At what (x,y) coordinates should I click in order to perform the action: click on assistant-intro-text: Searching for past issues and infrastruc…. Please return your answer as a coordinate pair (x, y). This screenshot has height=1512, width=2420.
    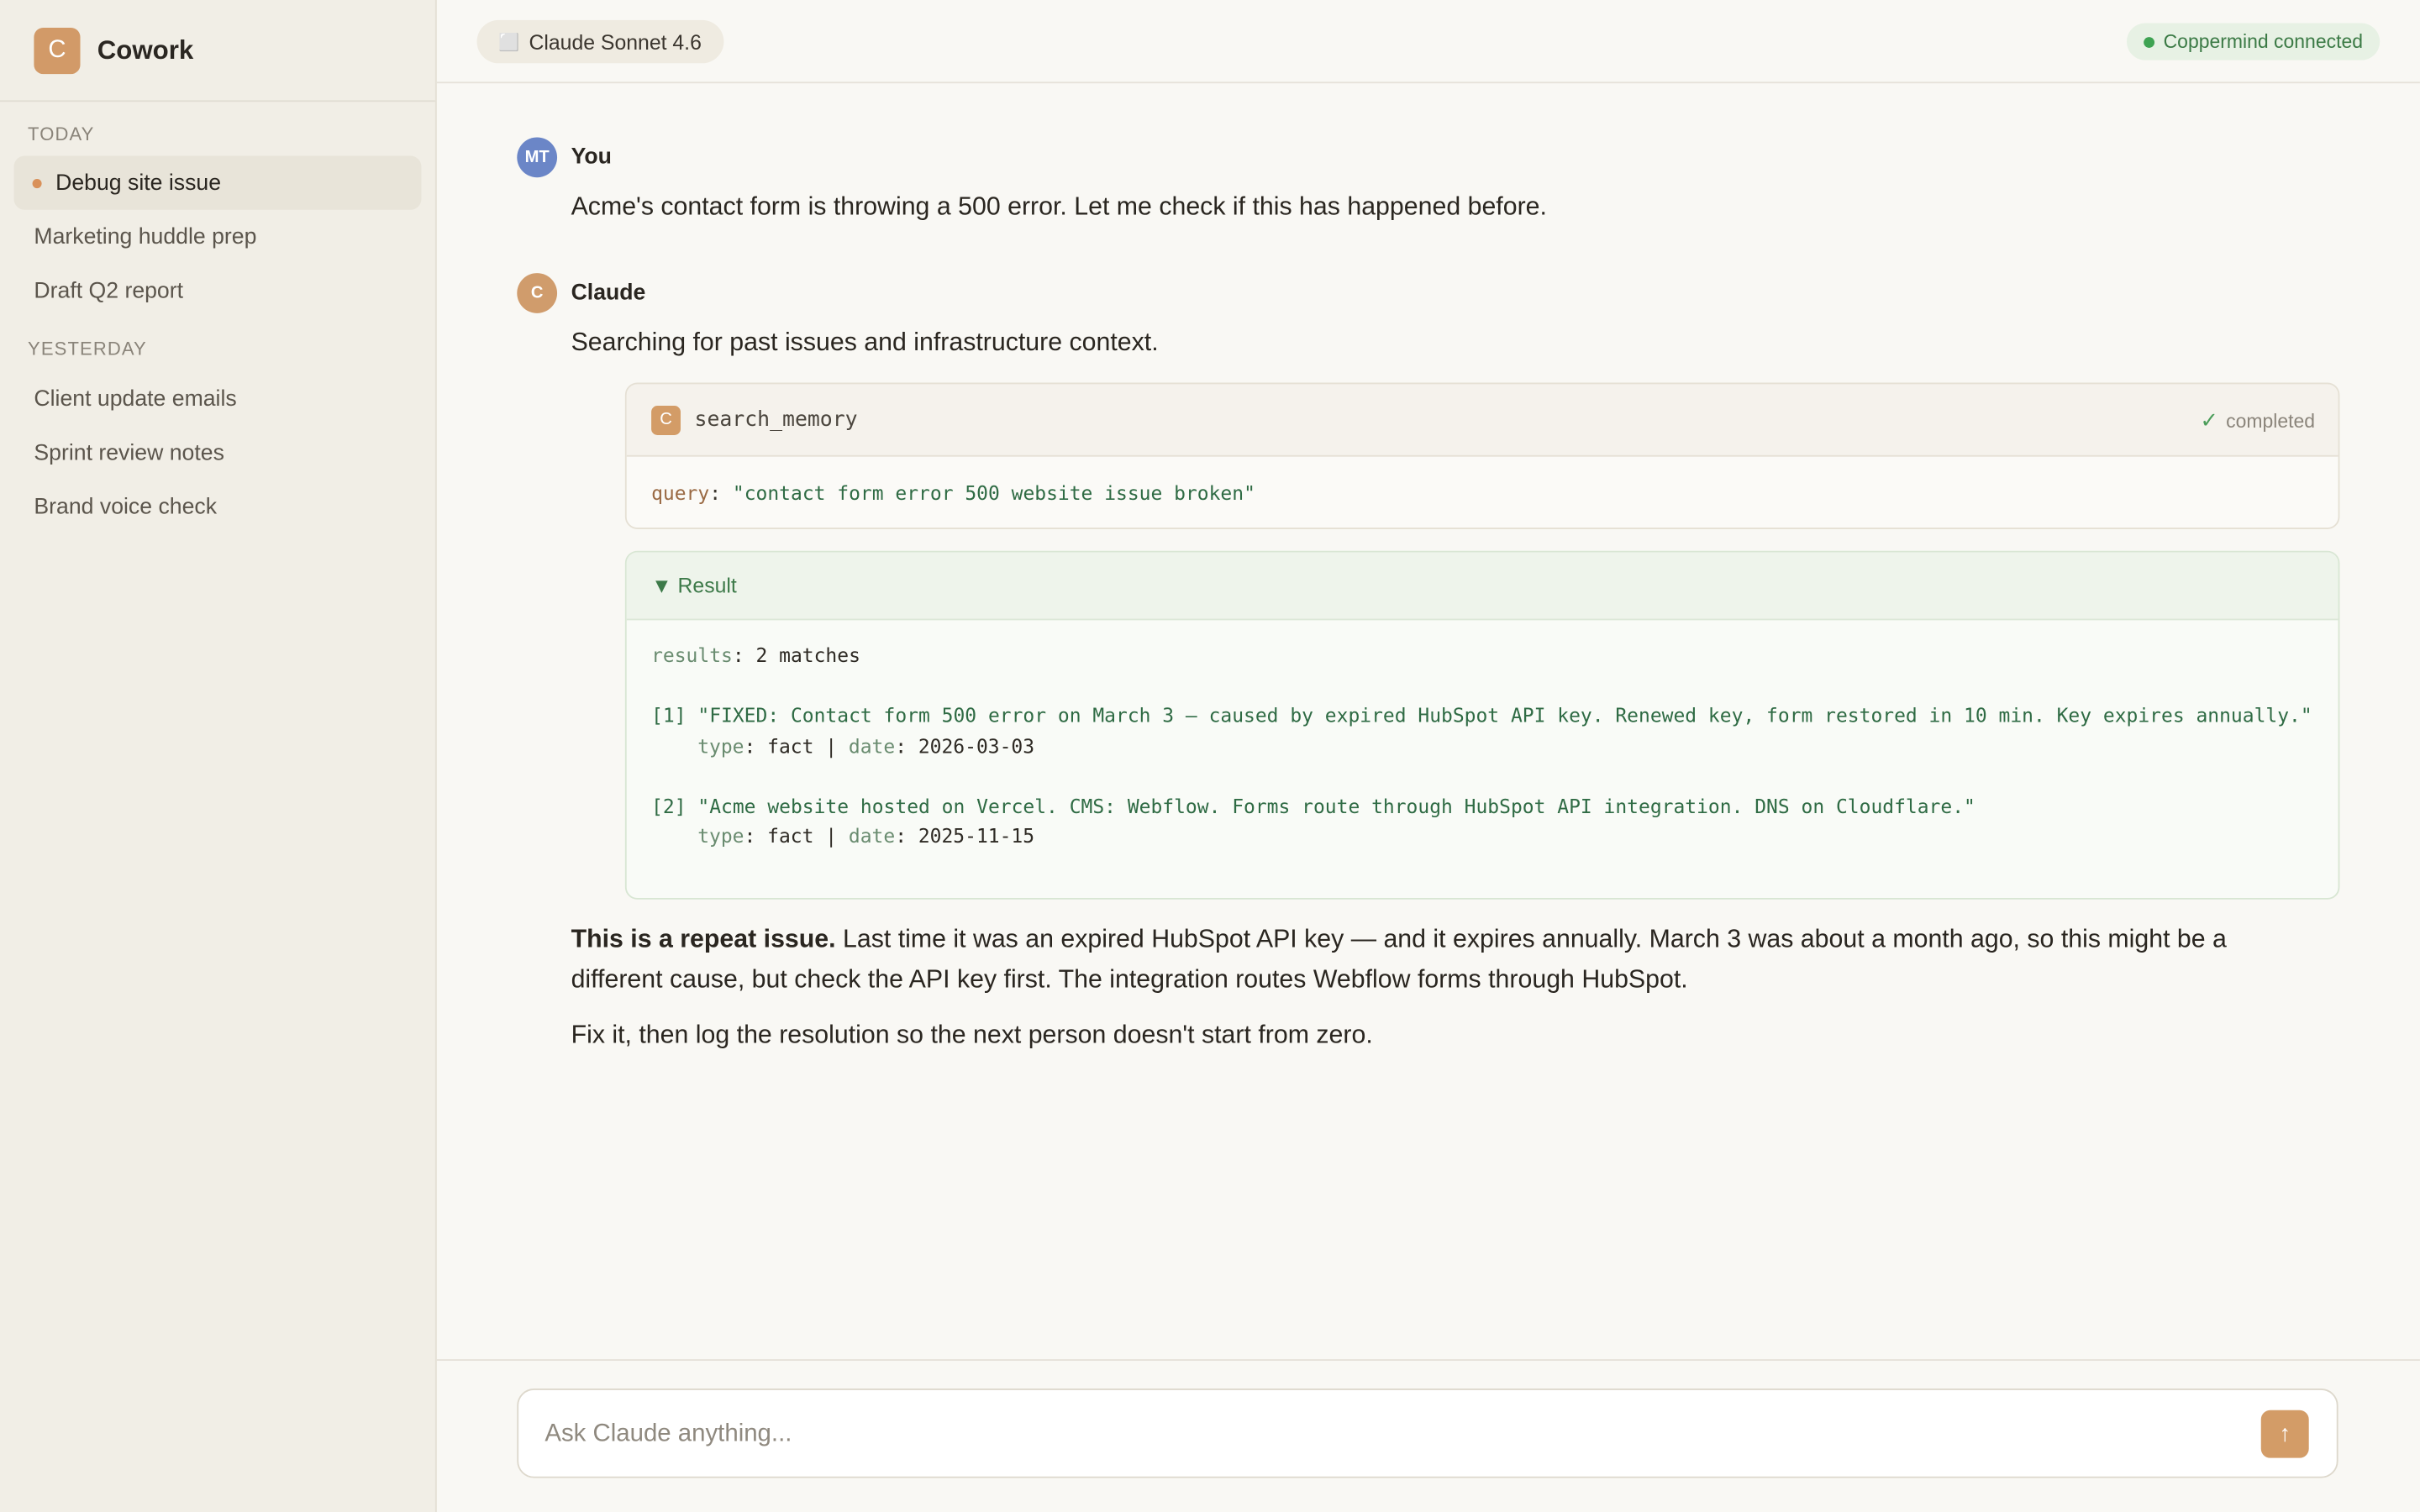
    Looking at the image, I should click on (865, 342).